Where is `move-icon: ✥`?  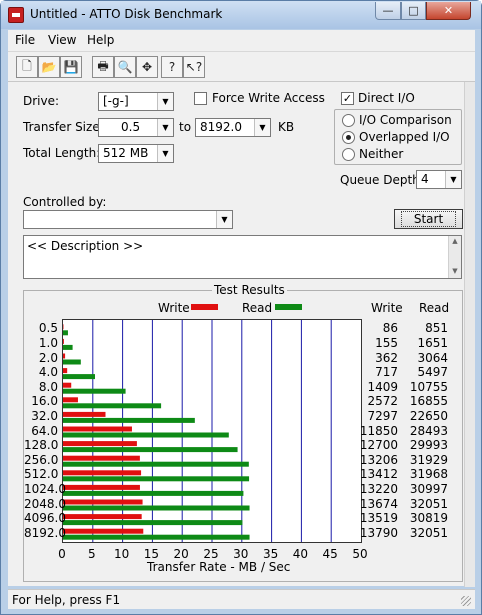
move-icon: ✥ is located at coordinates (147, 67).